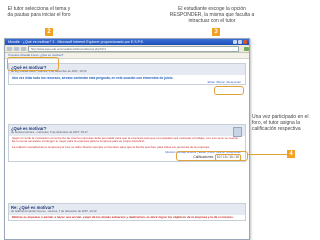  What do you see at coordinates (212, 156) in the screenshot?
I see `highlight-grade` at bounding box center [212, 156].